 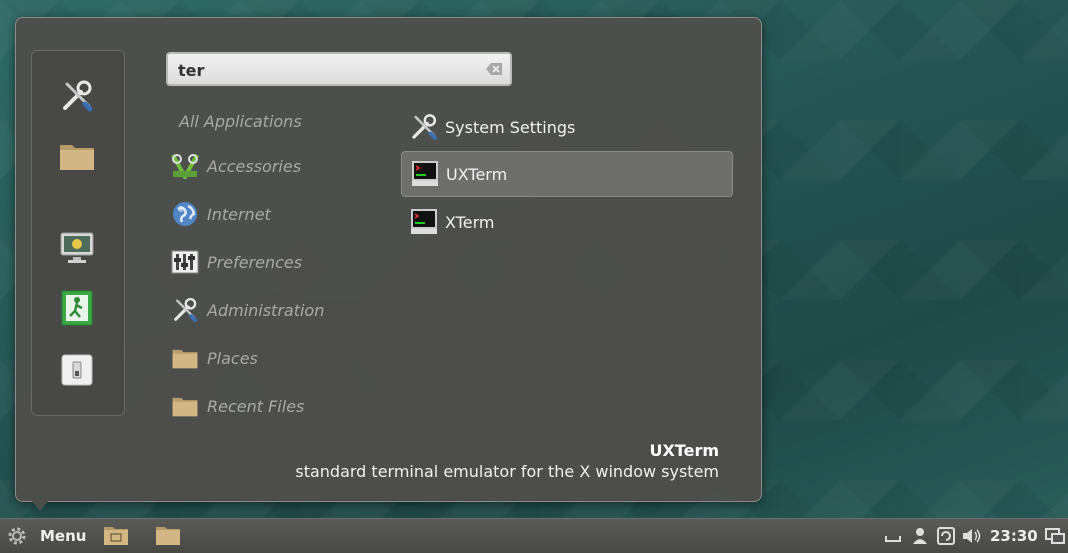 What do you see at coordinates (185, 262) in the screenshot?
I see `preferences-icon` at bounding box center [185, 262].